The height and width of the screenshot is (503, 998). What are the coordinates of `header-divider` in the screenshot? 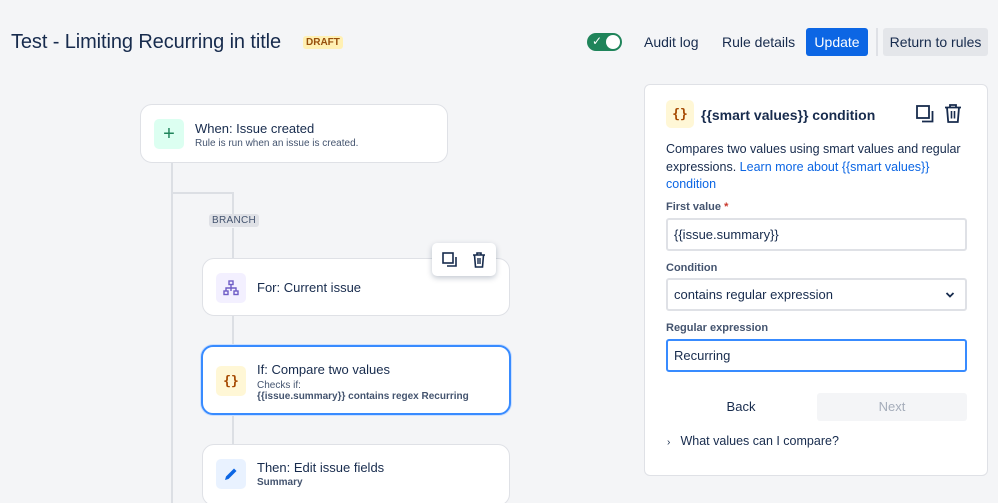 It's located at (877, 42).